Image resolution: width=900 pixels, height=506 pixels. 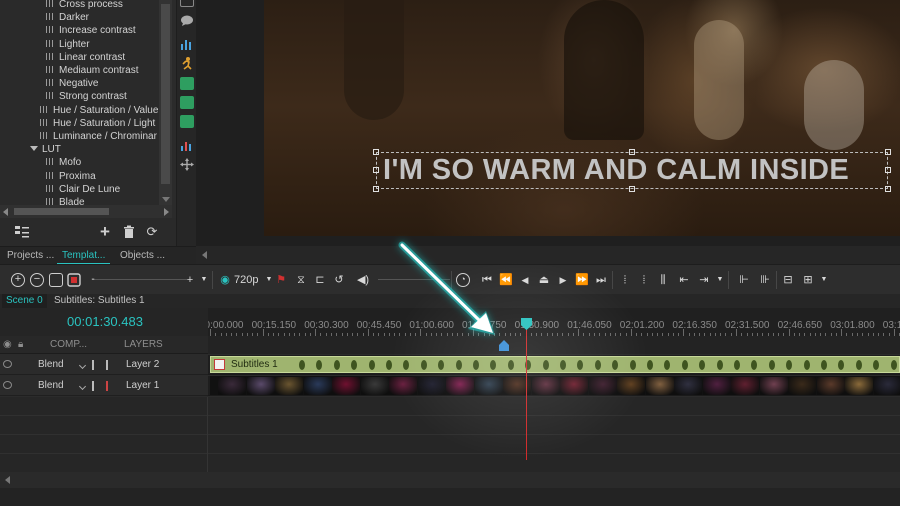 What do you see at coordinates (99, 110) in the screenshot?
I see `filter-tree-item: Hue / Saturation / Value` at bounding box center [99, 110].